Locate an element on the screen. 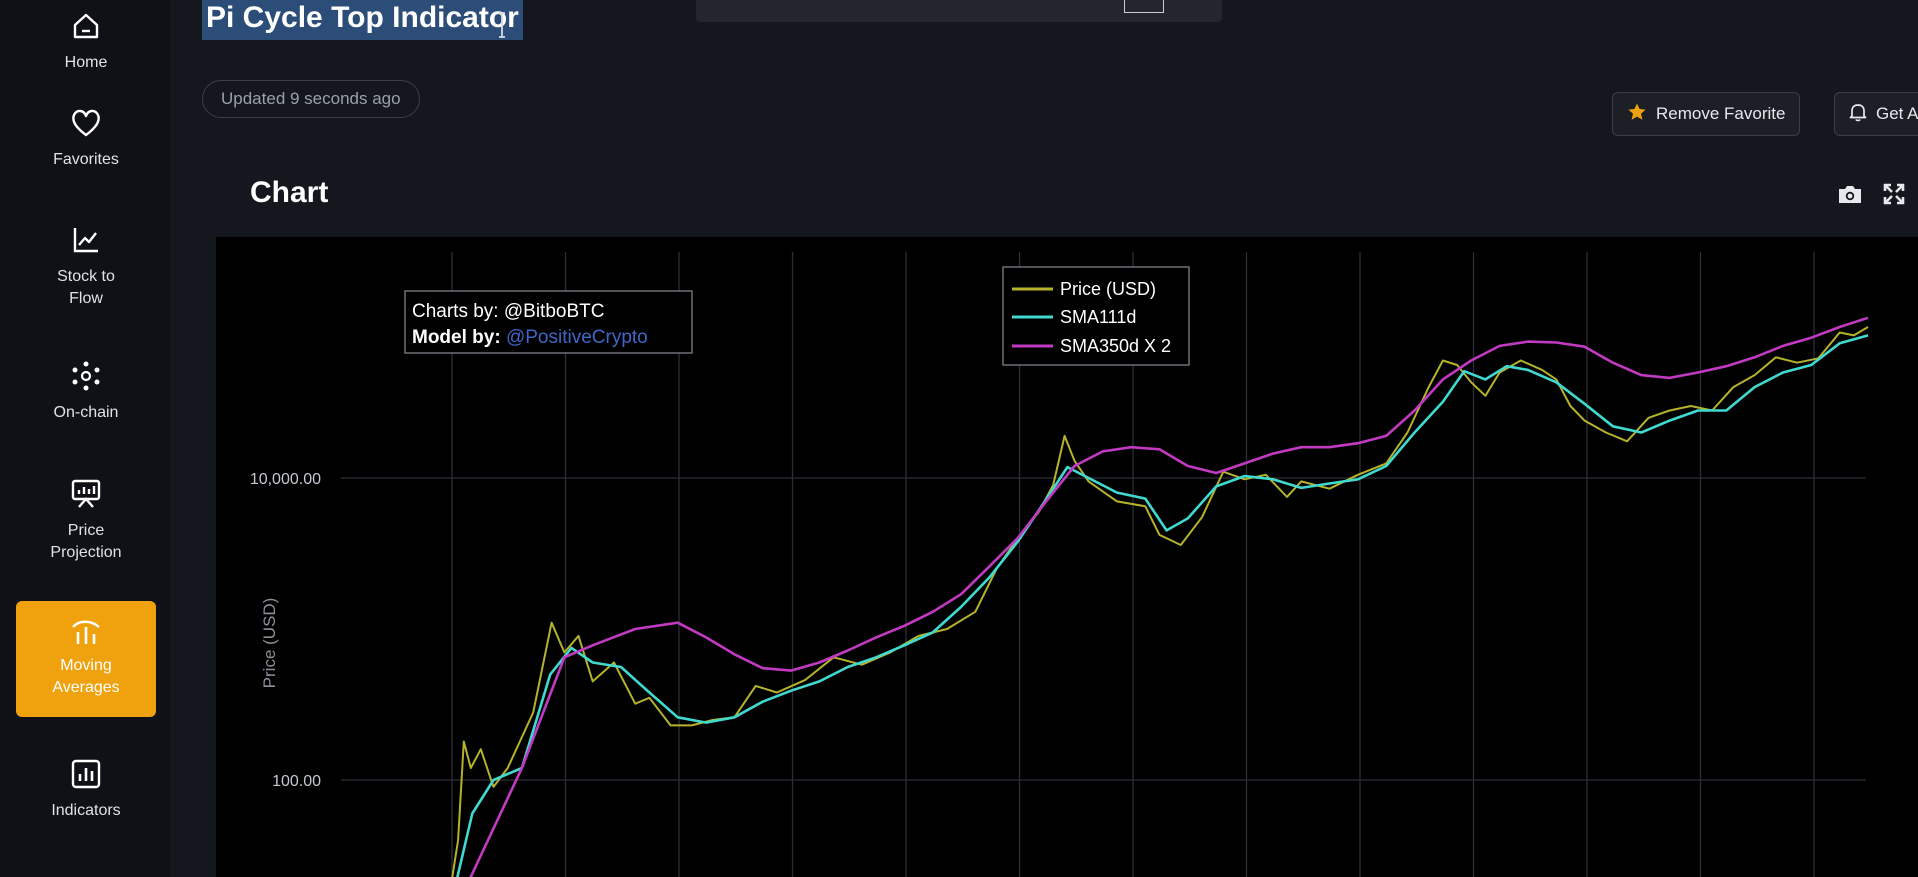  chart-heading: Chart is located at coordinates (289, 192).